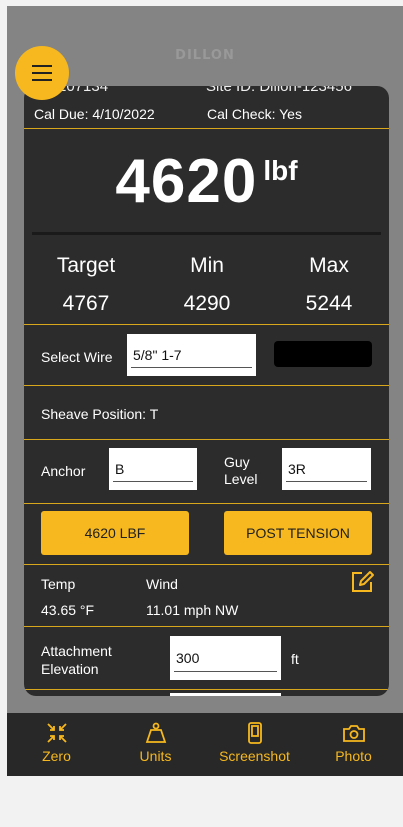  Describe the element at coordinates (86, 265) in the screenshot. I see `target-label: Target` at that location.